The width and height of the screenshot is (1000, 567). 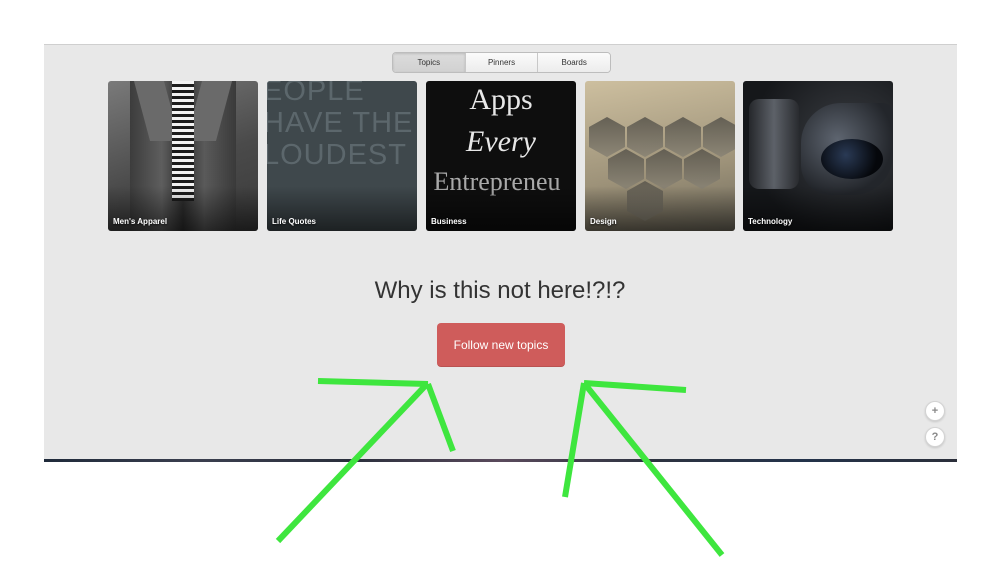 I want to click on annotation-arrows, so click(x=500, y=467).